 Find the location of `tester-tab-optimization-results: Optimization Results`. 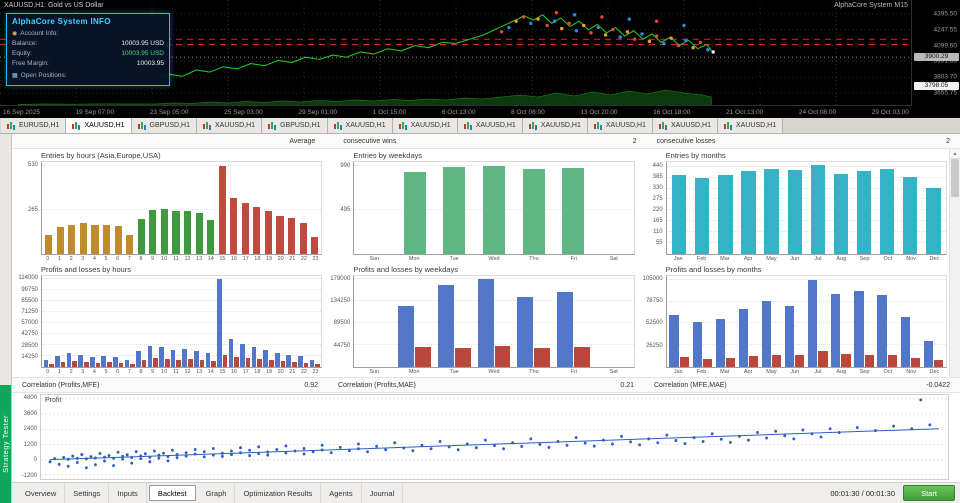

tester-tab-optimization-results: Optimization Results is located at coordinates (278, 493).